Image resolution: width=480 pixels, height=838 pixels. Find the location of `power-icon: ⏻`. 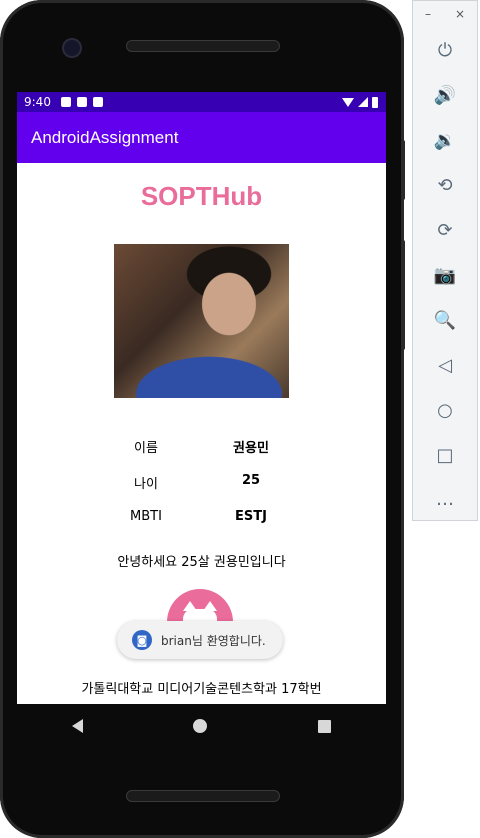

power-icon: ⏻ is located at coordinates (445, 50).